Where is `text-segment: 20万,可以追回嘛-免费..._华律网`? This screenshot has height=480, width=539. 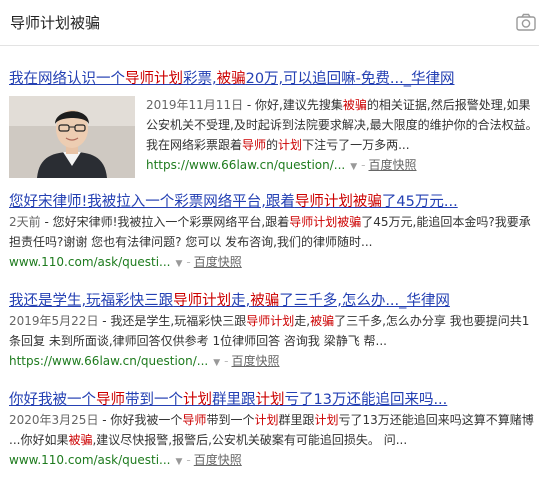 text-segment: 20万,可以追回嘛-免费..._华律网 is located at coordinates (350, 79).